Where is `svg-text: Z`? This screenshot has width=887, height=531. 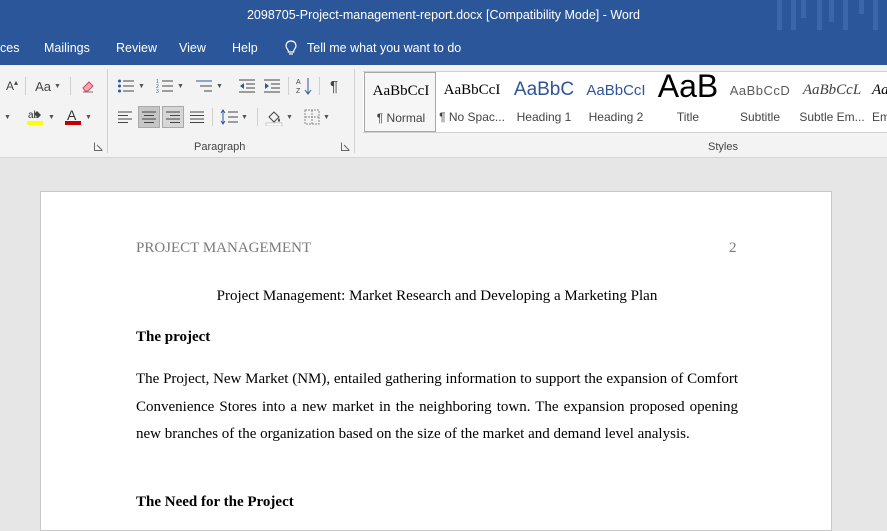
svg-text: Z is located at coordinates (298, 91).